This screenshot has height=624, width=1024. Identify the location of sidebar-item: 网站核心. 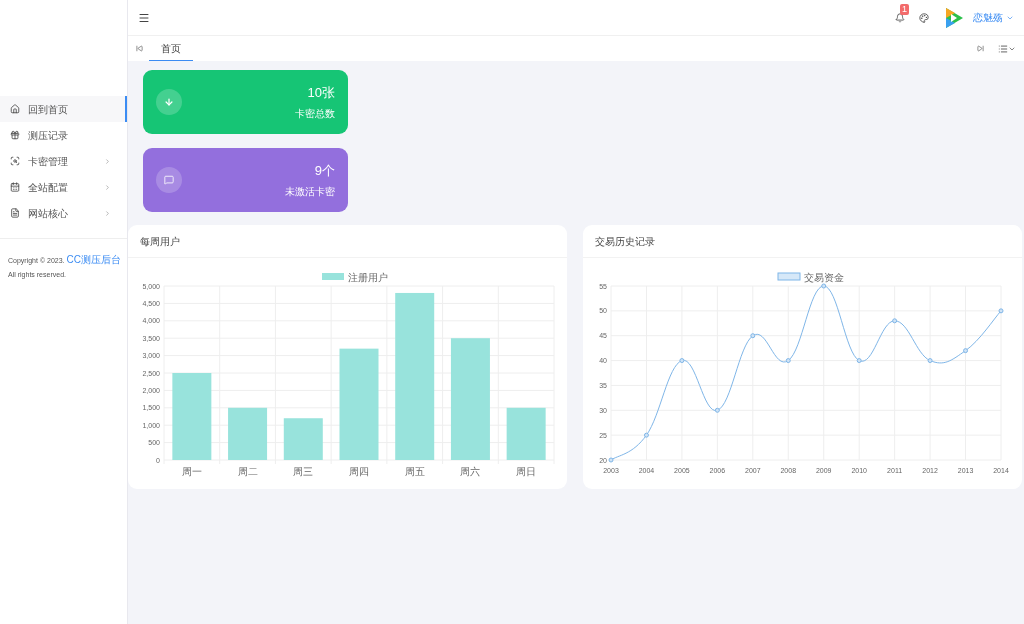
(63, 213).